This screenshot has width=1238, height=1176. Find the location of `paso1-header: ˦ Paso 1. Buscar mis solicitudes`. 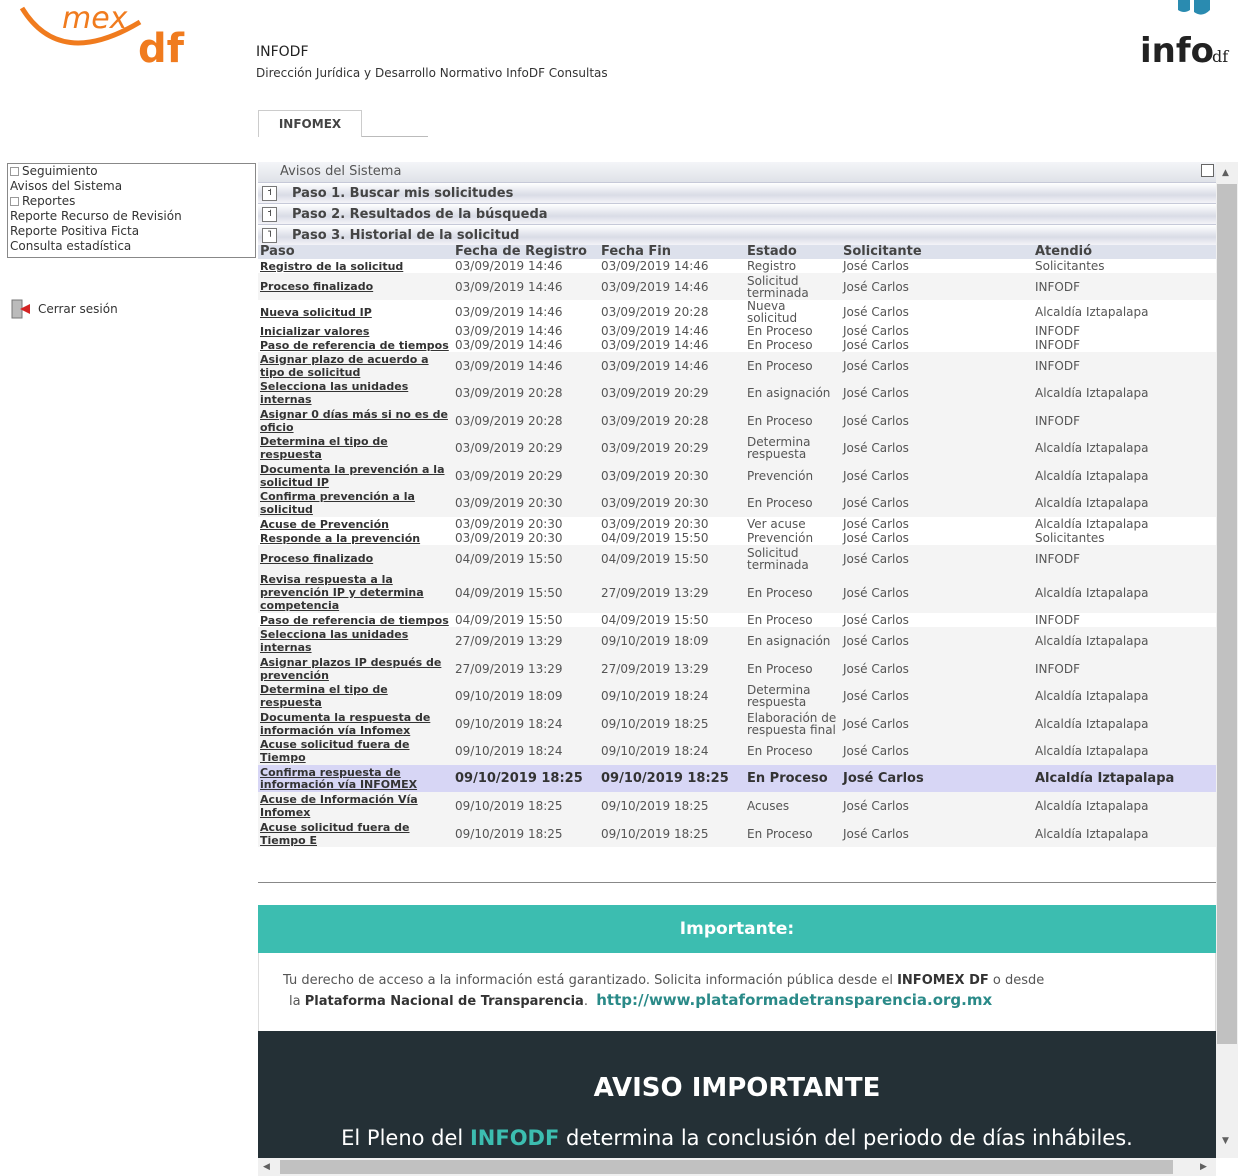

paso1-header: ˦ Paso 1. Buscar mis solicitudes is located at coordinates (737, 192).